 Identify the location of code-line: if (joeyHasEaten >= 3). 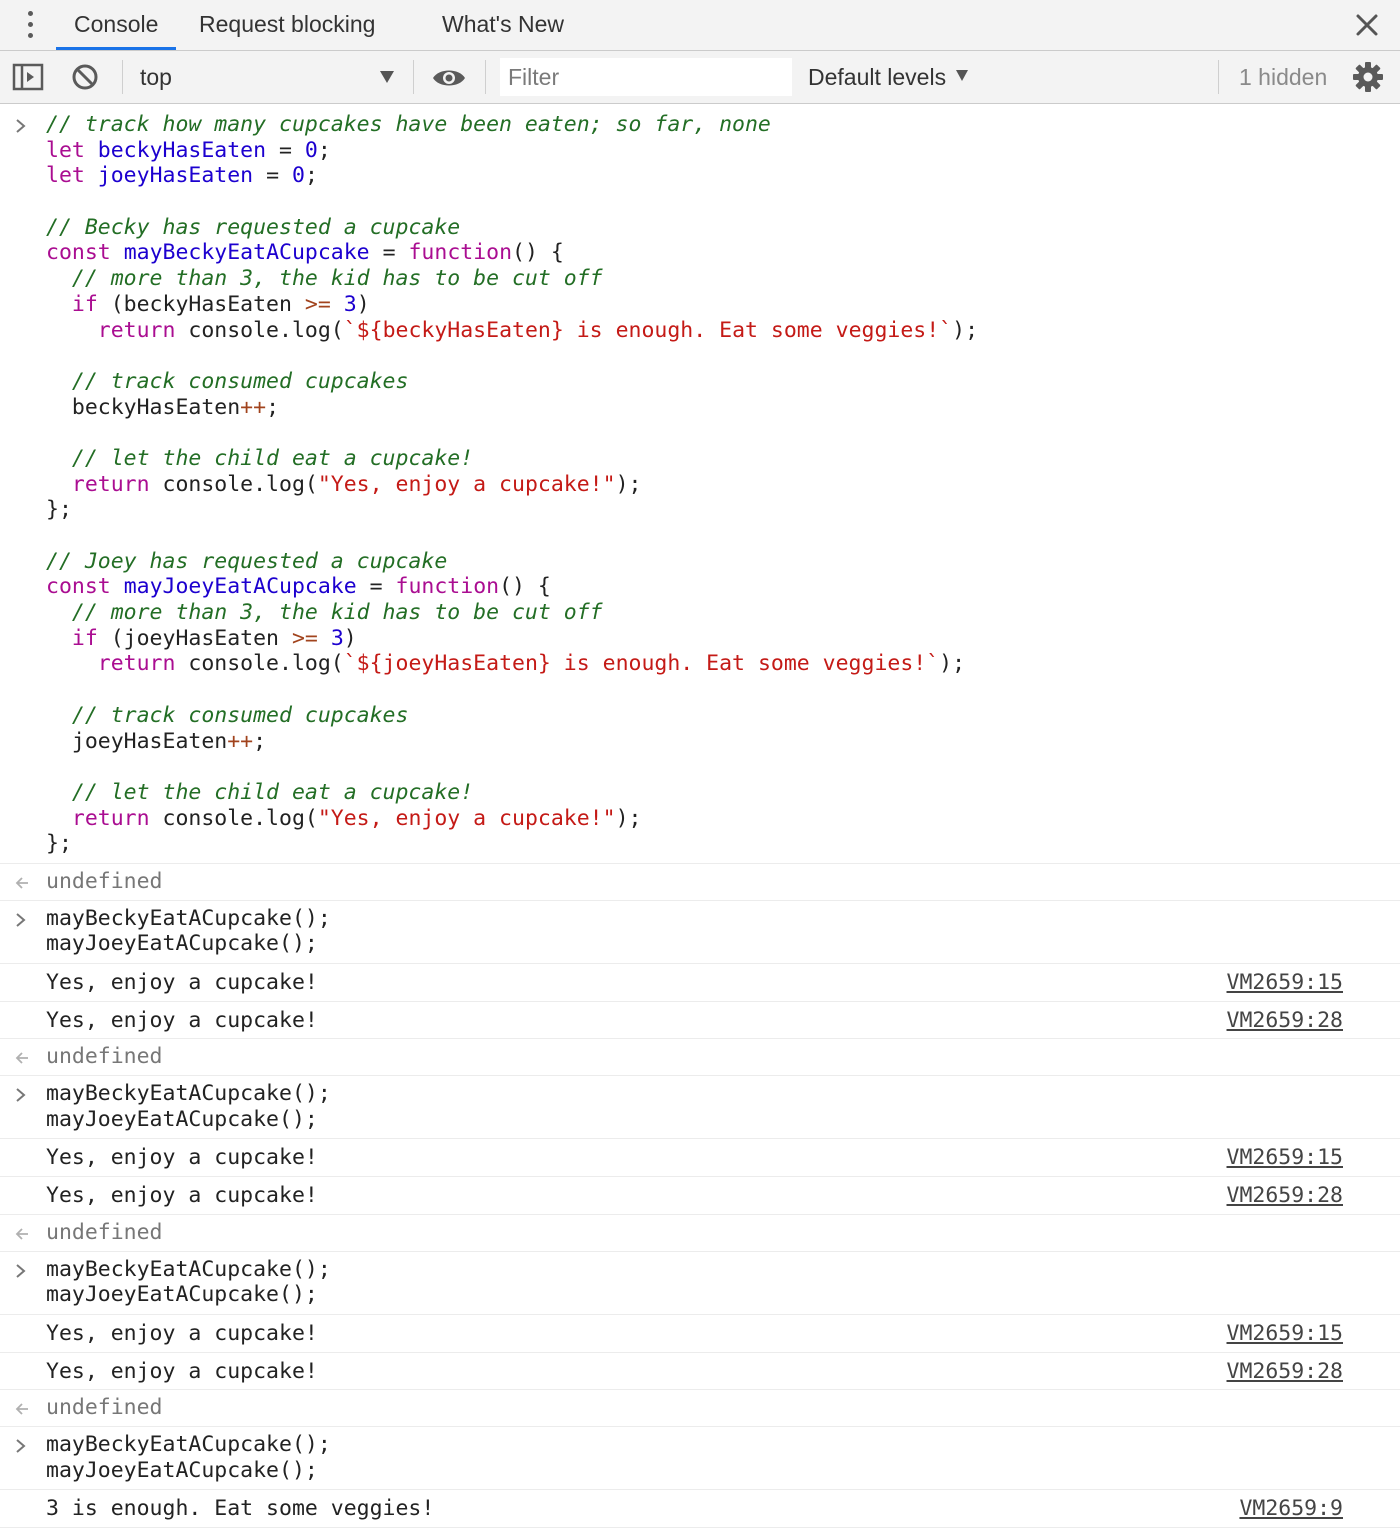
(214, 638).